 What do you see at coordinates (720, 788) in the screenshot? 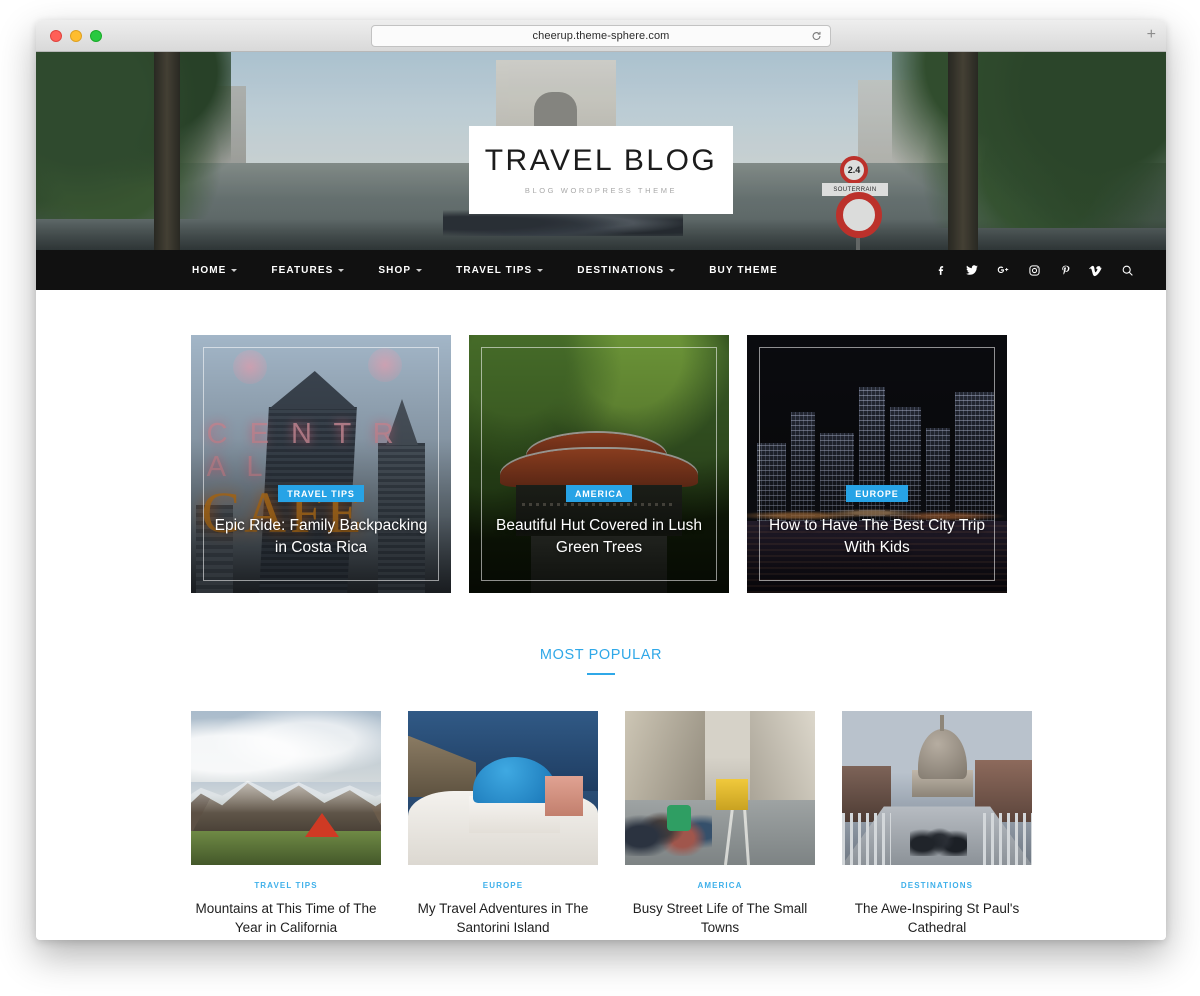
I see `popular-image-street-tram` at bounding box center [720, 788].